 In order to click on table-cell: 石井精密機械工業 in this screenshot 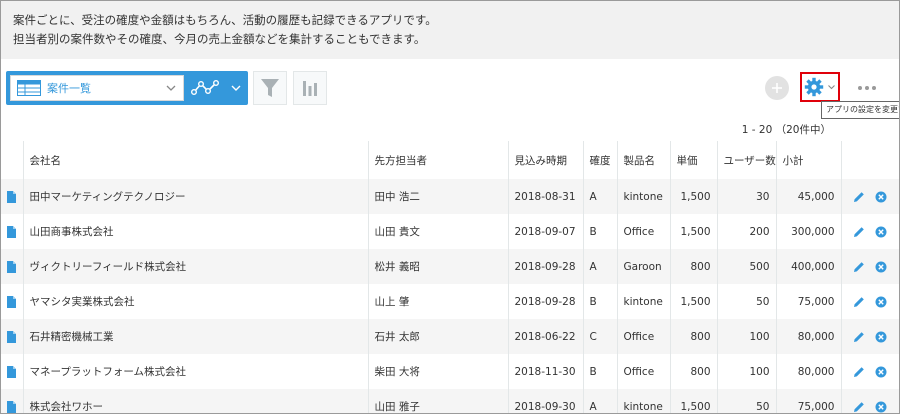, I will do `click(196, 336)`.